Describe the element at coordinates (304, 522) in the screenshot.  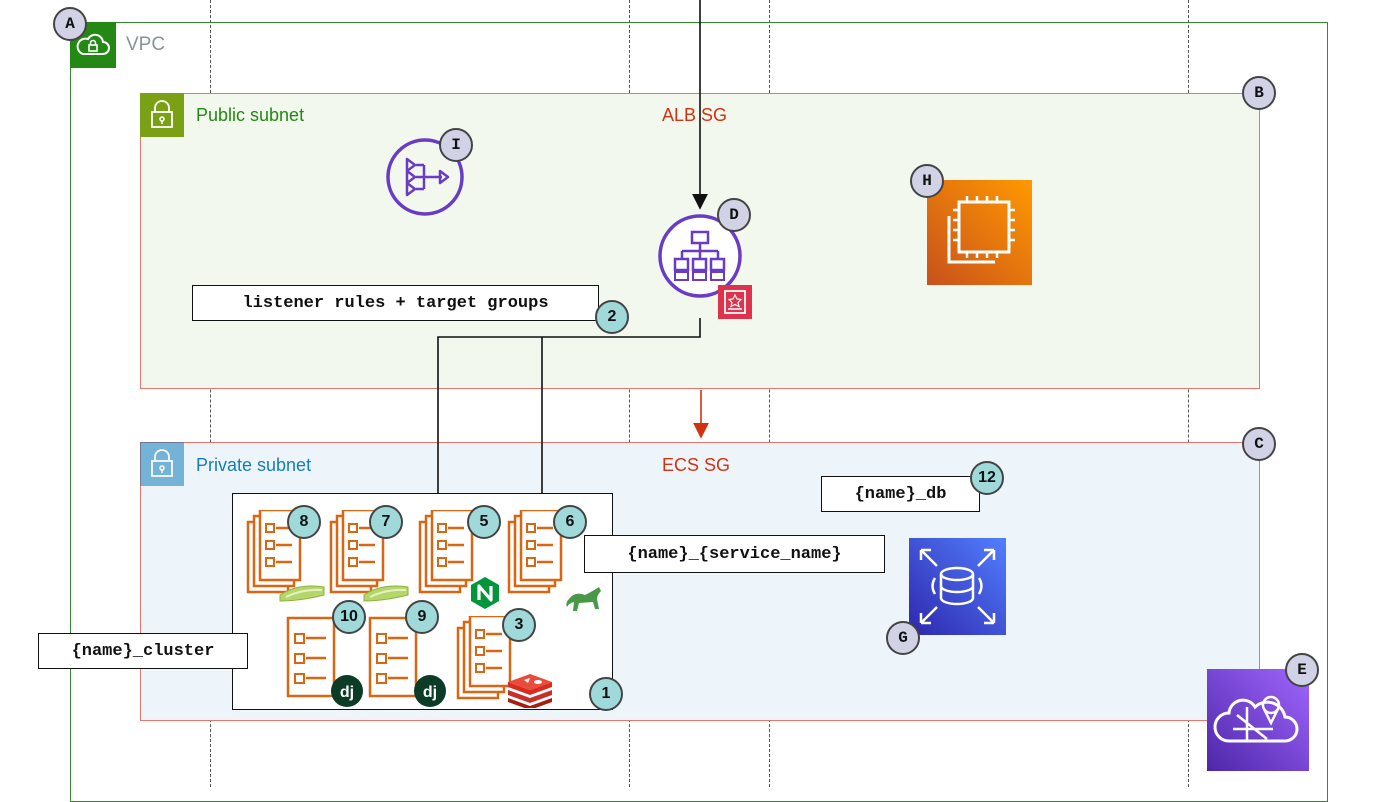
I see `celery-worker-number-badge: 8` at that location.